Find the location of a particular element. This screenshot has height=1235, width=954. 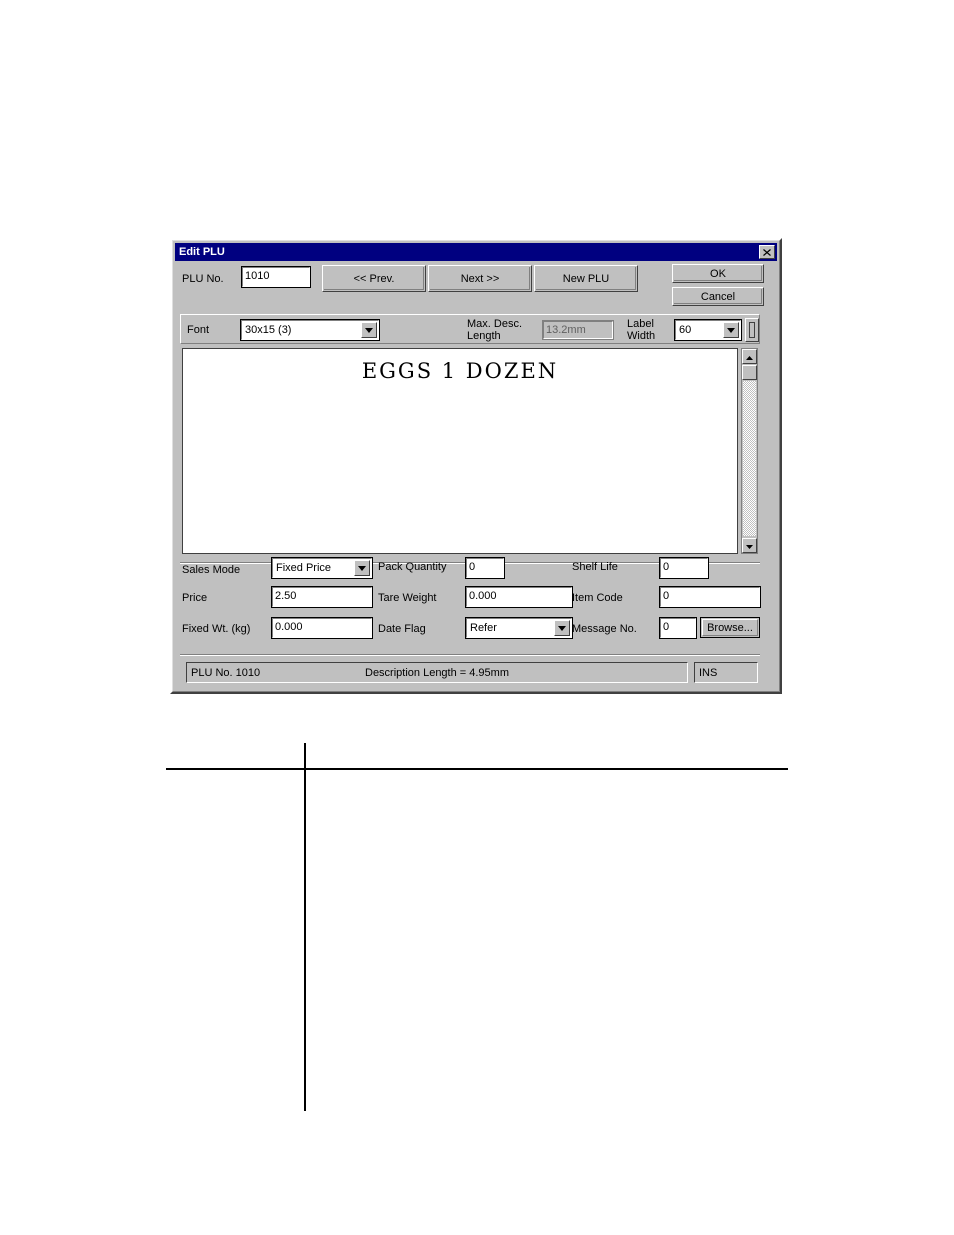

ok-button: OK is located at coordinates (718, 273).